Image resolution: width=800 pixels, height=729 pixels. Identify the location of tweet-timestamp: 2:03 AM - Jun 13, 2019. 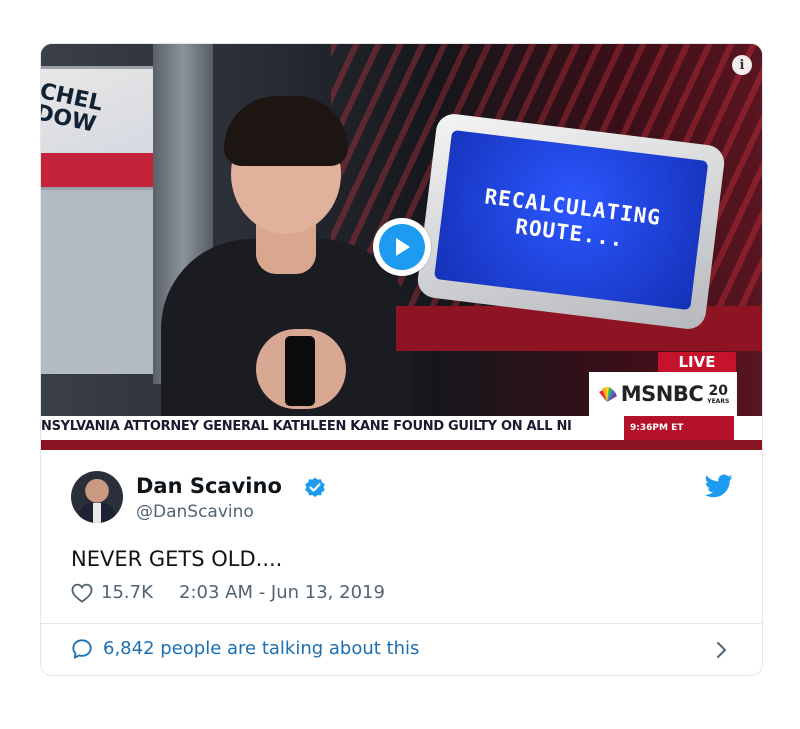
(282, 592).